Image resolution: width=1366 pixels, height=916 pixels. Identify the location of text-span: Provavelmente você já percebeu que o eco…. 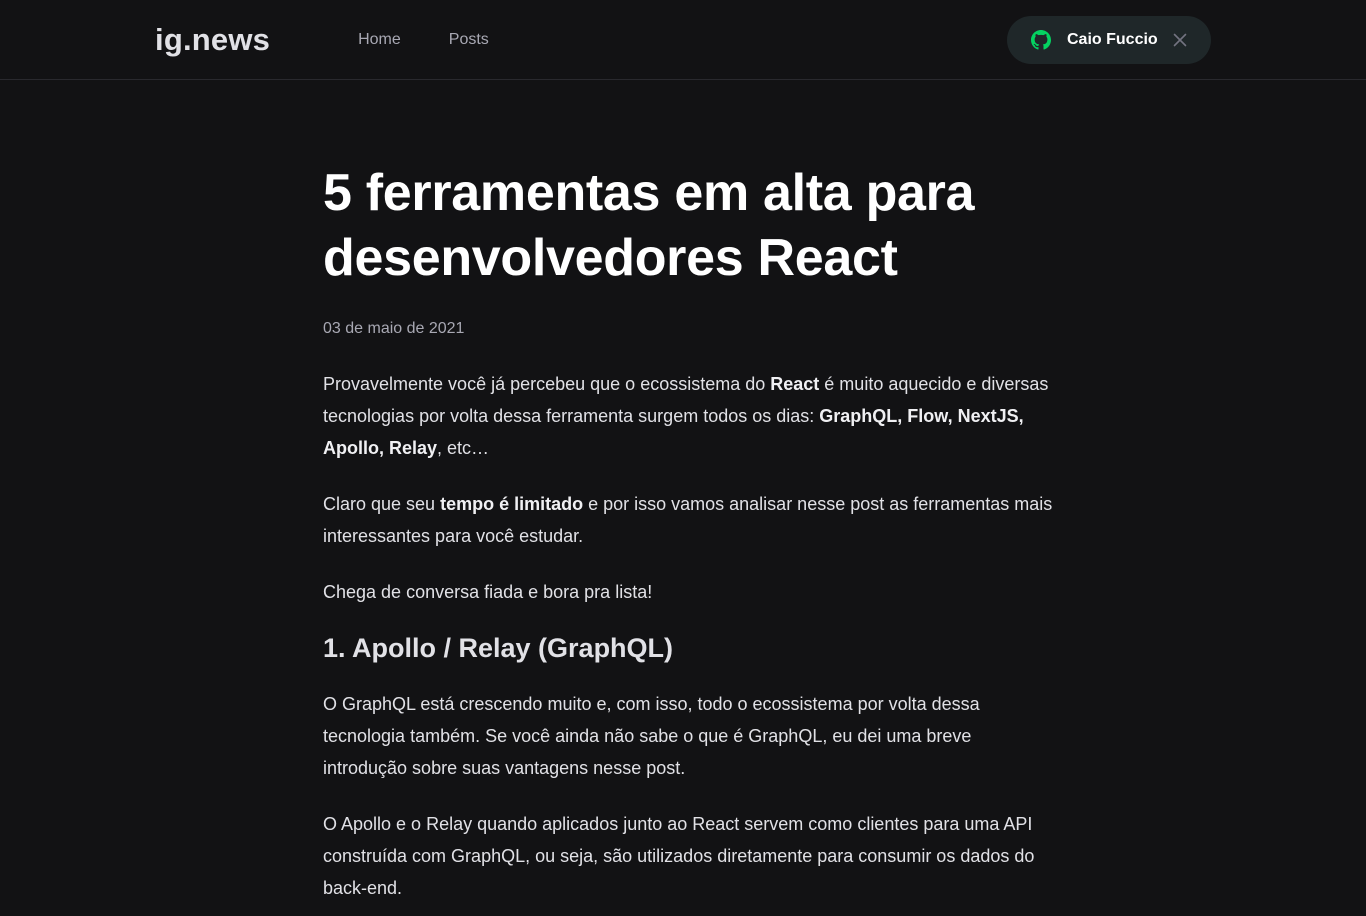
(547, 384).